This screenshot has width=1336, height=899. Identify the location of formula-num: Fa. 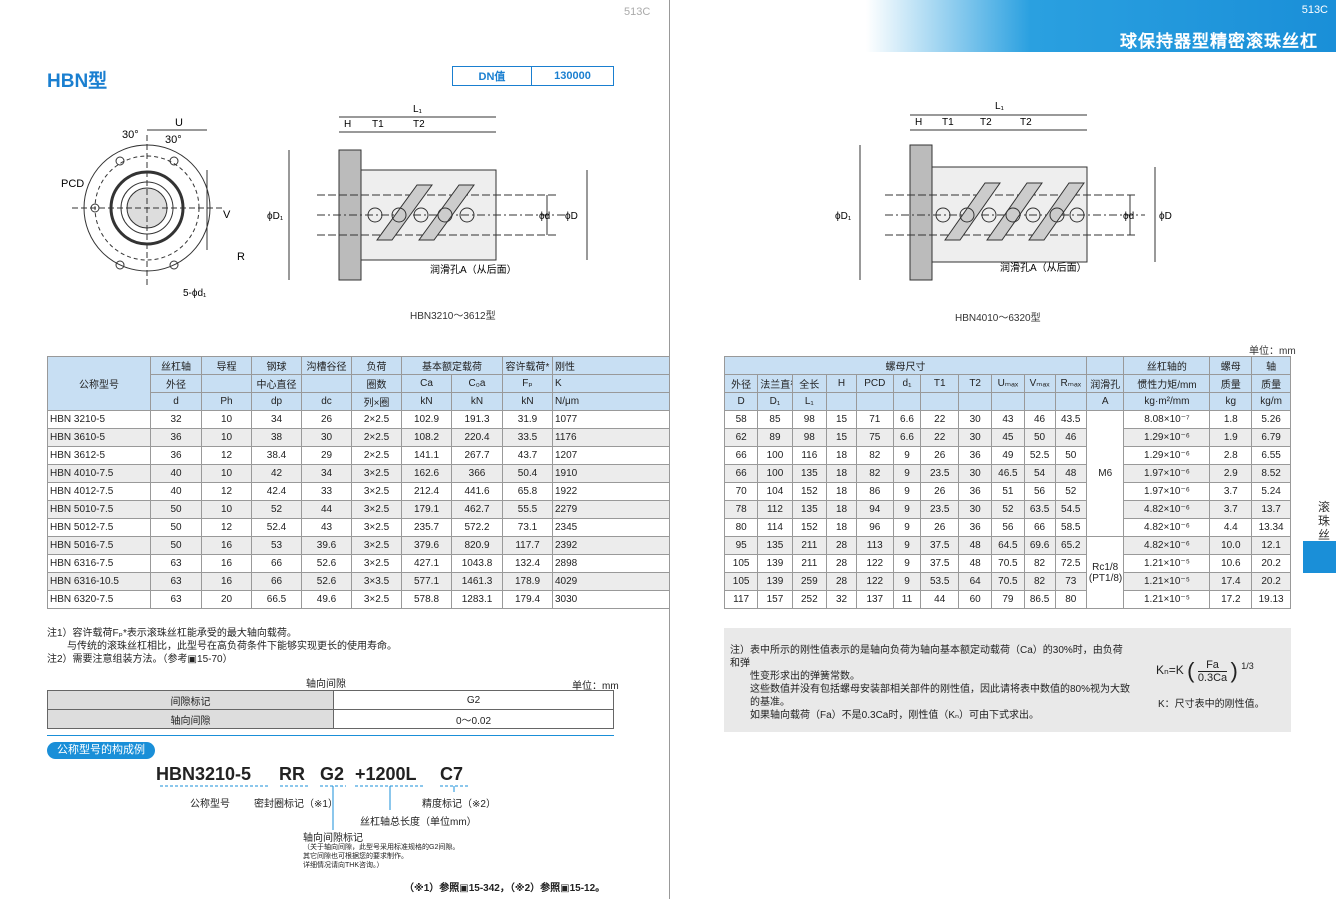
(1212, 665).